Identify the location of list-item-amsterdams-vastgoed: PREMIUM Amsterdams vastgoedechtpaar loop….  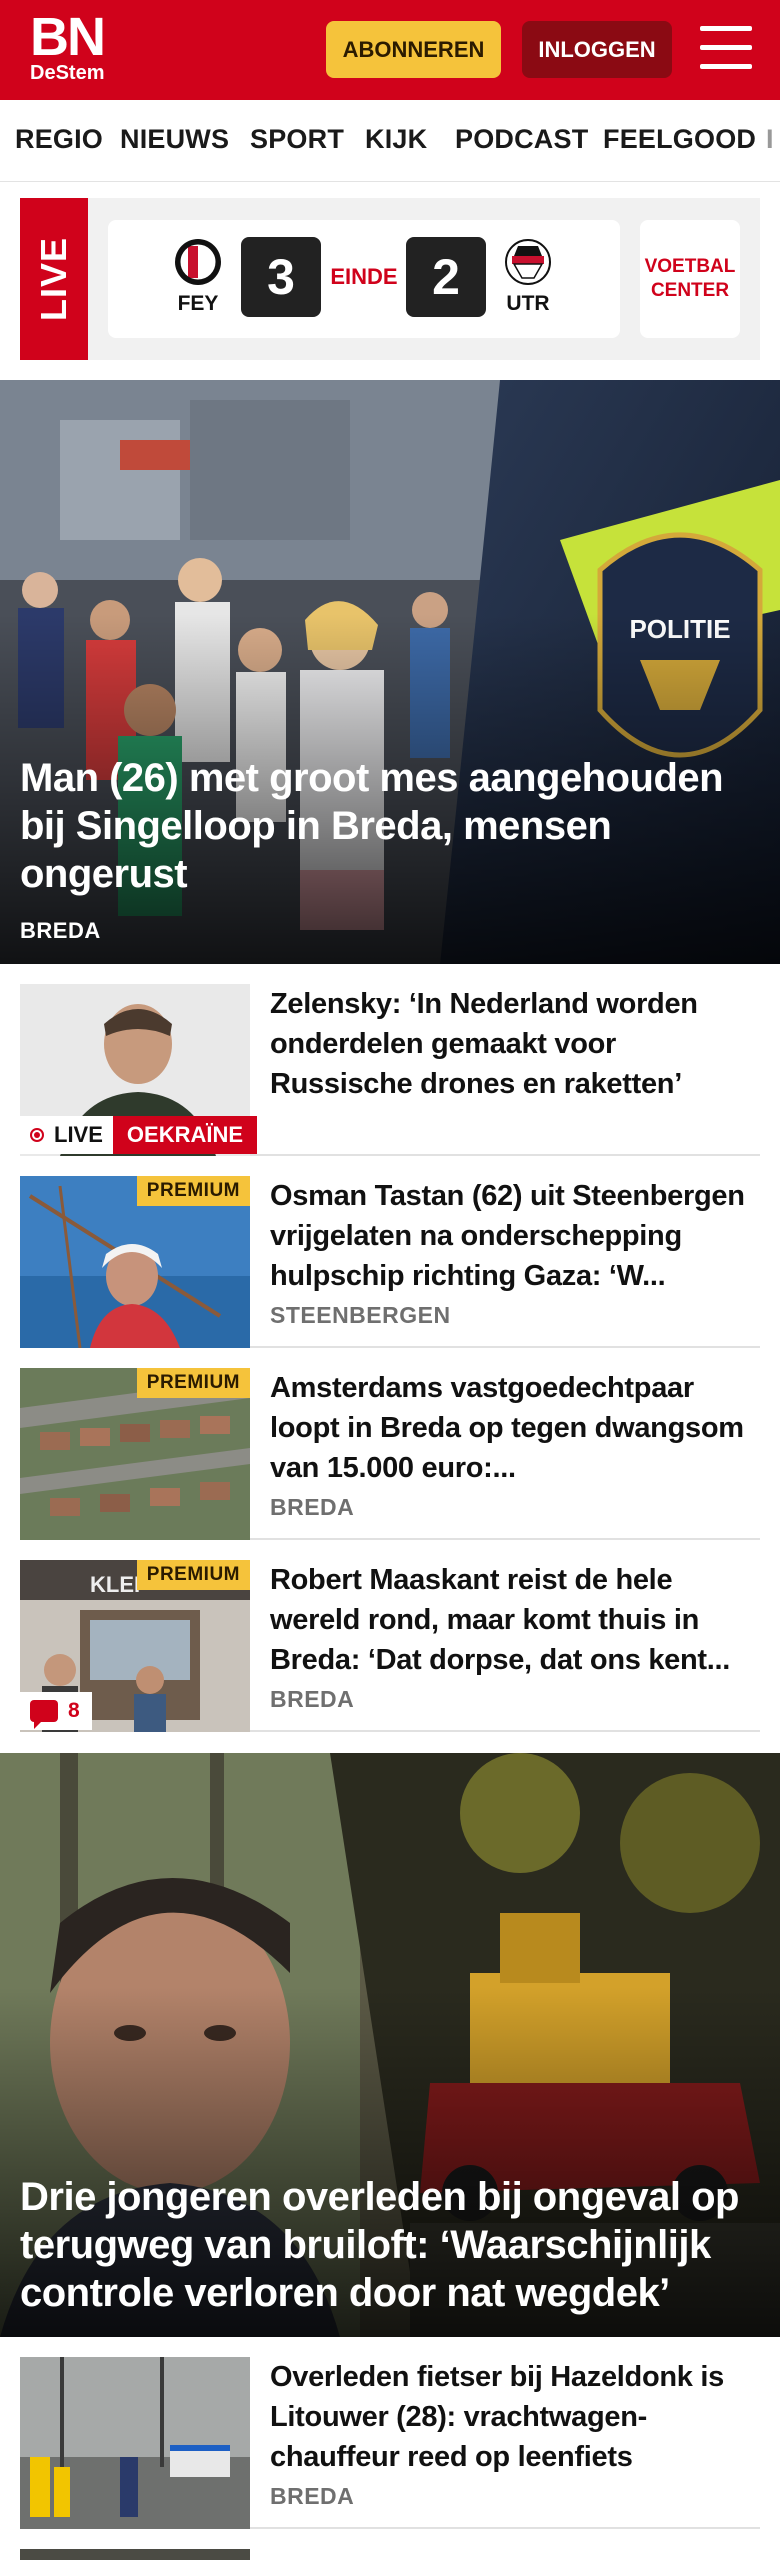
(390, 1454).